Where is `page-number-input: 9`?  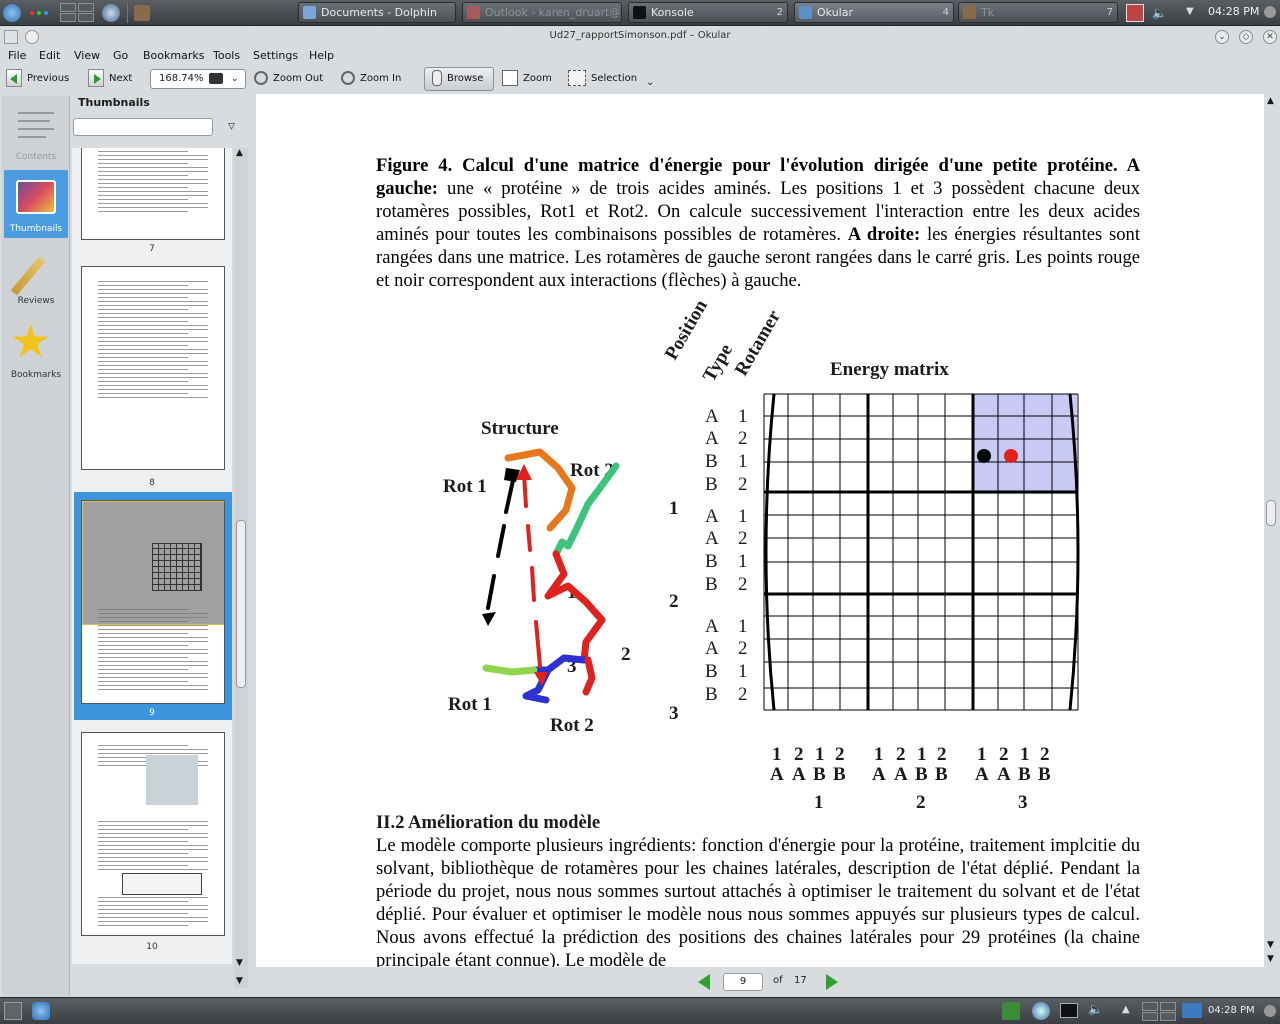
page-number-input: 9 is located at coordinates (743, 982).